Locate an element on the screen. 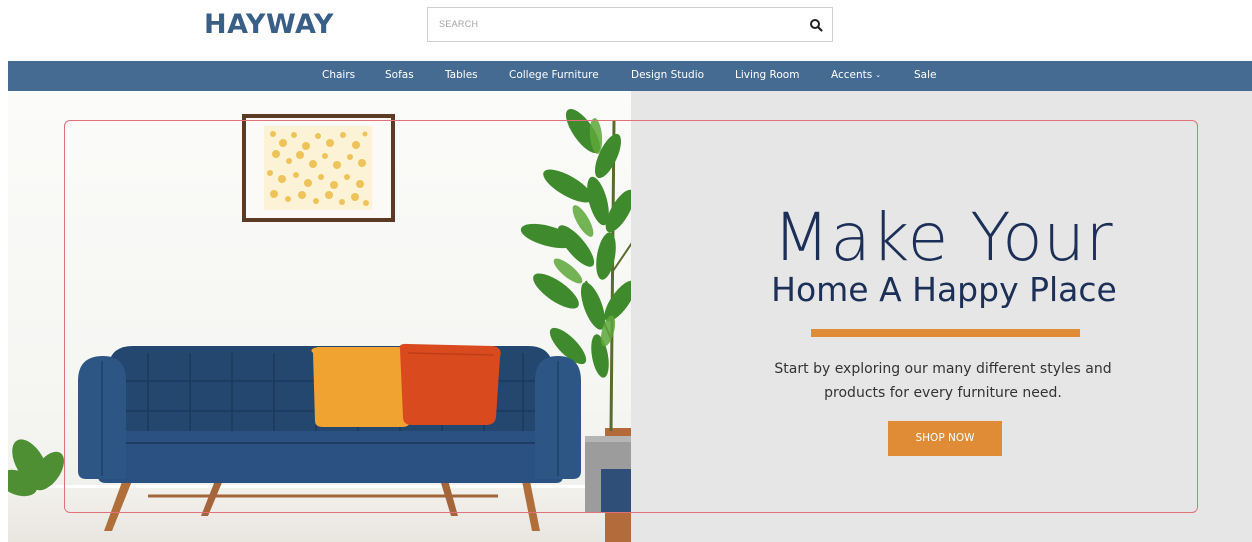 The image size is (1252, 542). hero-divider is located at coordinates (945, 333).